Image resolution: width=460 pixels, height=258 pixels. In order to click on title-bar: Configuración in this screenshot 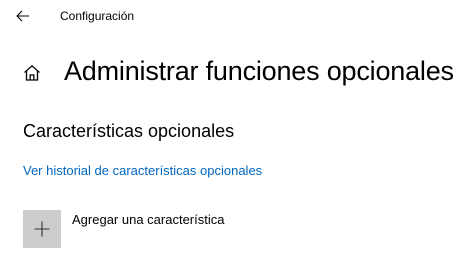, I will do `click(230, 16)`.